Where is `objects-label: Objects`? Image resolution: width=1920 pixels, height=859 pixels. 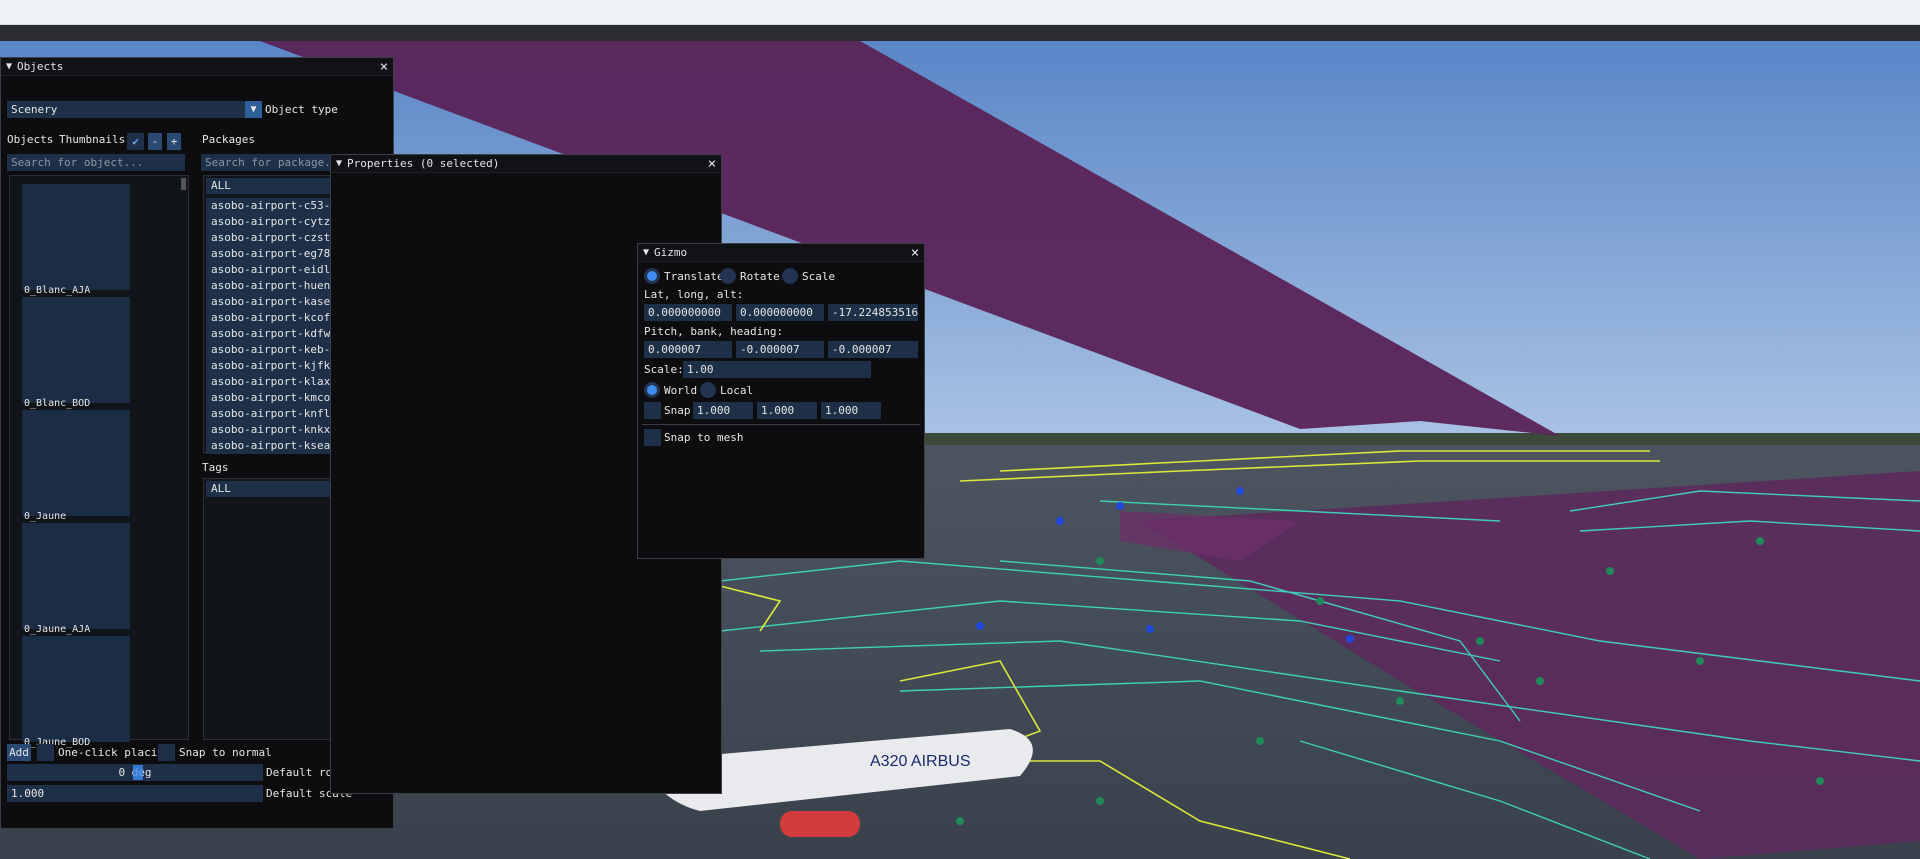
objects-label: Objects is located at coordinates (30, 139).